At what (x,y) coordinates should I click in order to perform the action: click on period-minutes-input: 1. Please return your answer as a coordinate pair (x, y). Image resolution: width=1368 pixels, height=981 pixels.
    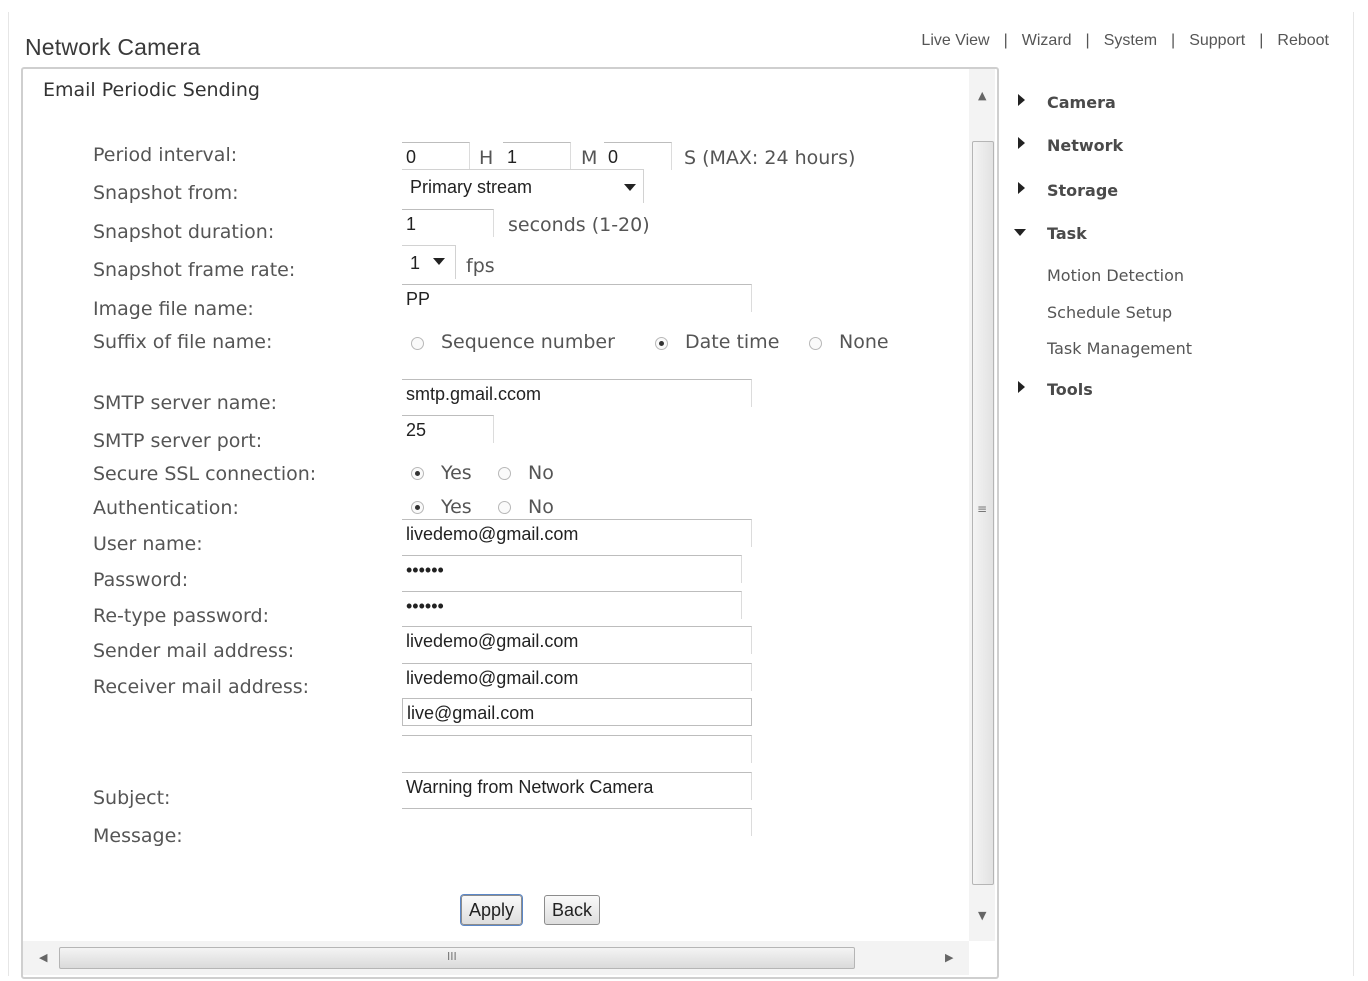
    Looking at the image, I should click on (537, 156).